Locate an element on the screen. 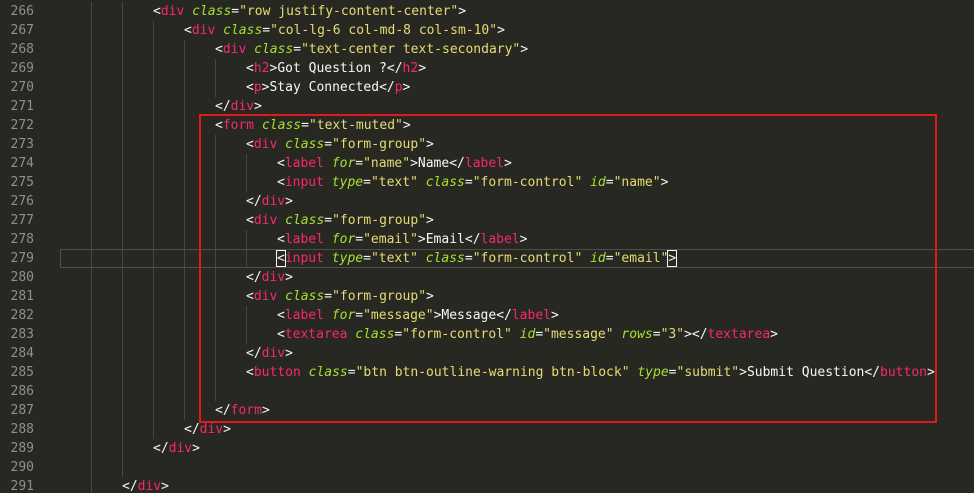 The height and width of the screenshot is (493, 974). code-line: 270 <p>Stay Connected</p> is located at coordinates (487, 87).